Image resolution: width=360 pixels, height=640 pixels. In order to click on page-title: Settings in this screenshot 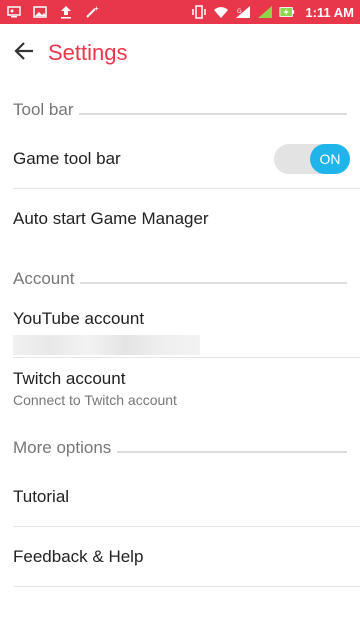, I will do `click(88, 52)`.